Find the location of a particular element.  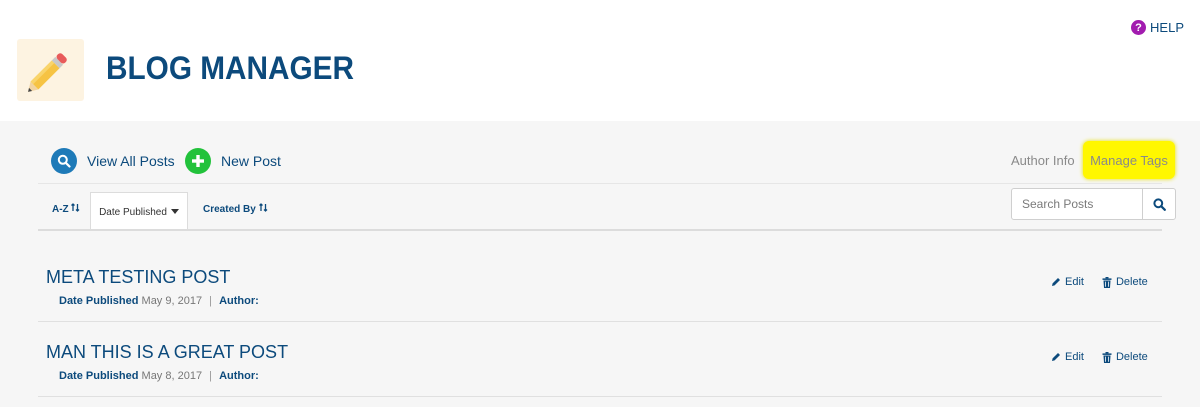

page-title: BLOG MANAGER is located at coordinates (230, 68).